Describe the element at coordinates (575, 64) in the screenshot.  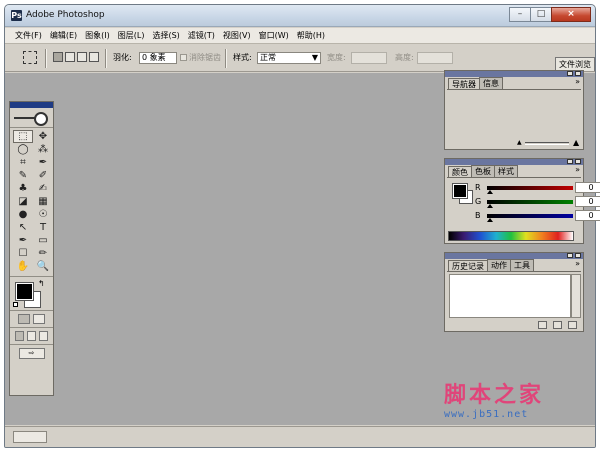
I see `file-browser-tab: 文件浏览` at that location.